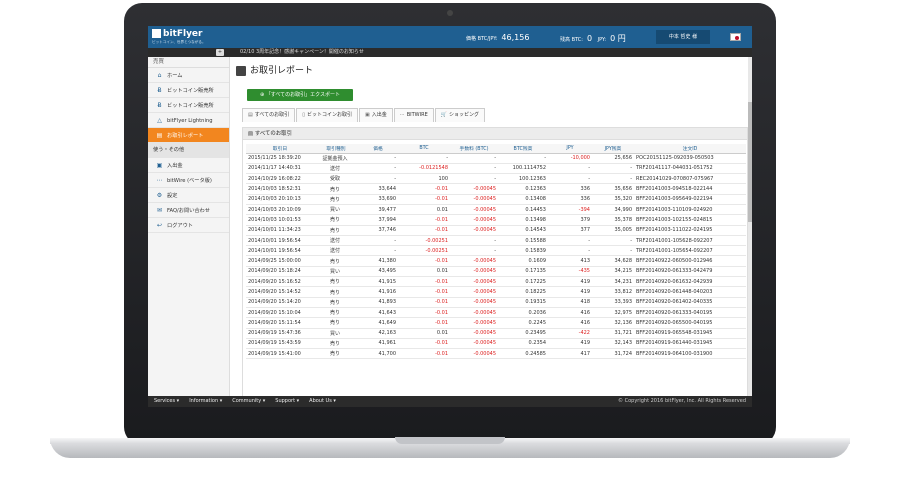  What do you see at coordinates (300, 95) in the screenshot?
I see `export-button: ⊕ 「すべてのお取引」エクスポート` at bounding box center [300, 95].